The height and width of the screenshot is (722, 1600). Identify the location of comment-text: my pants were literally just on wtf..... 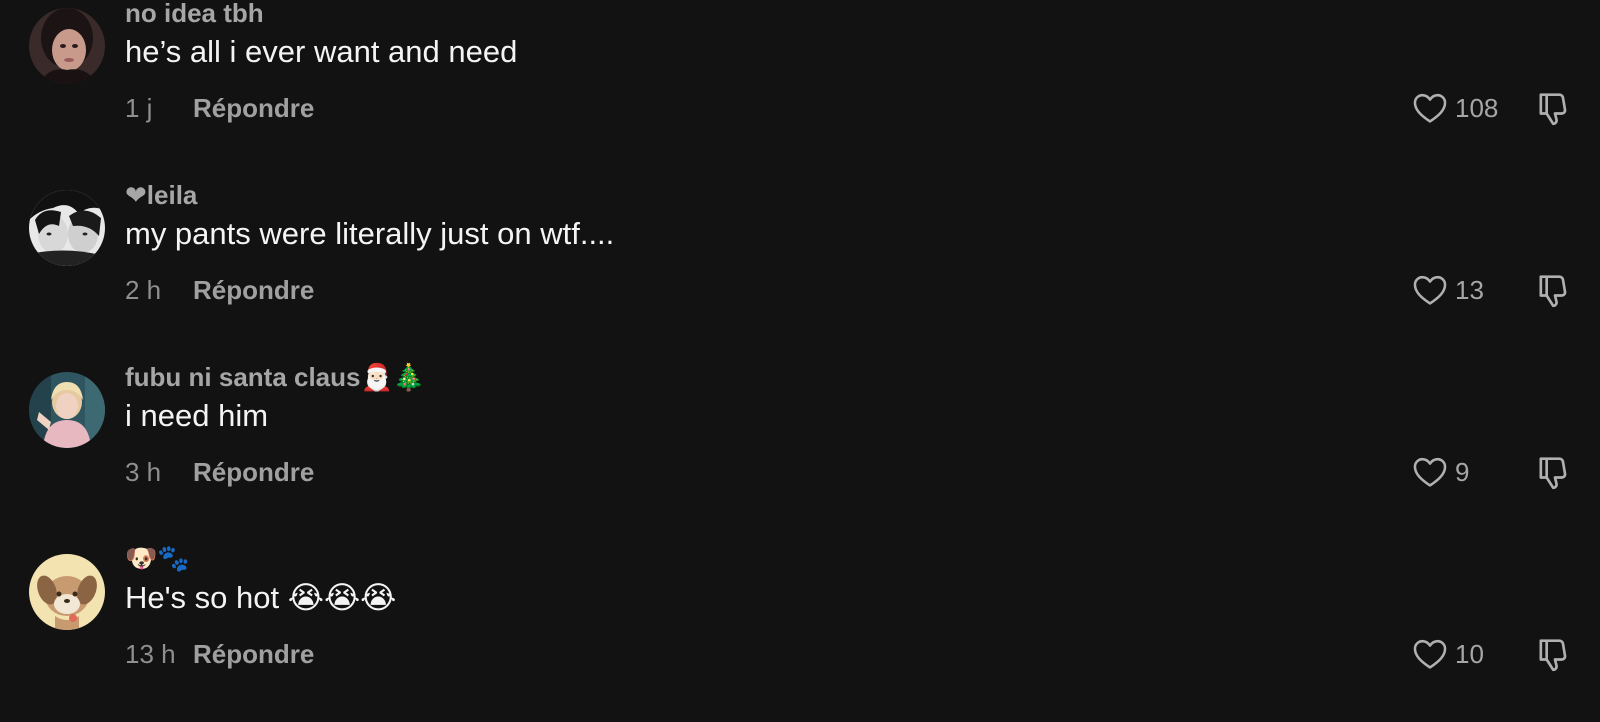
(370, 233).